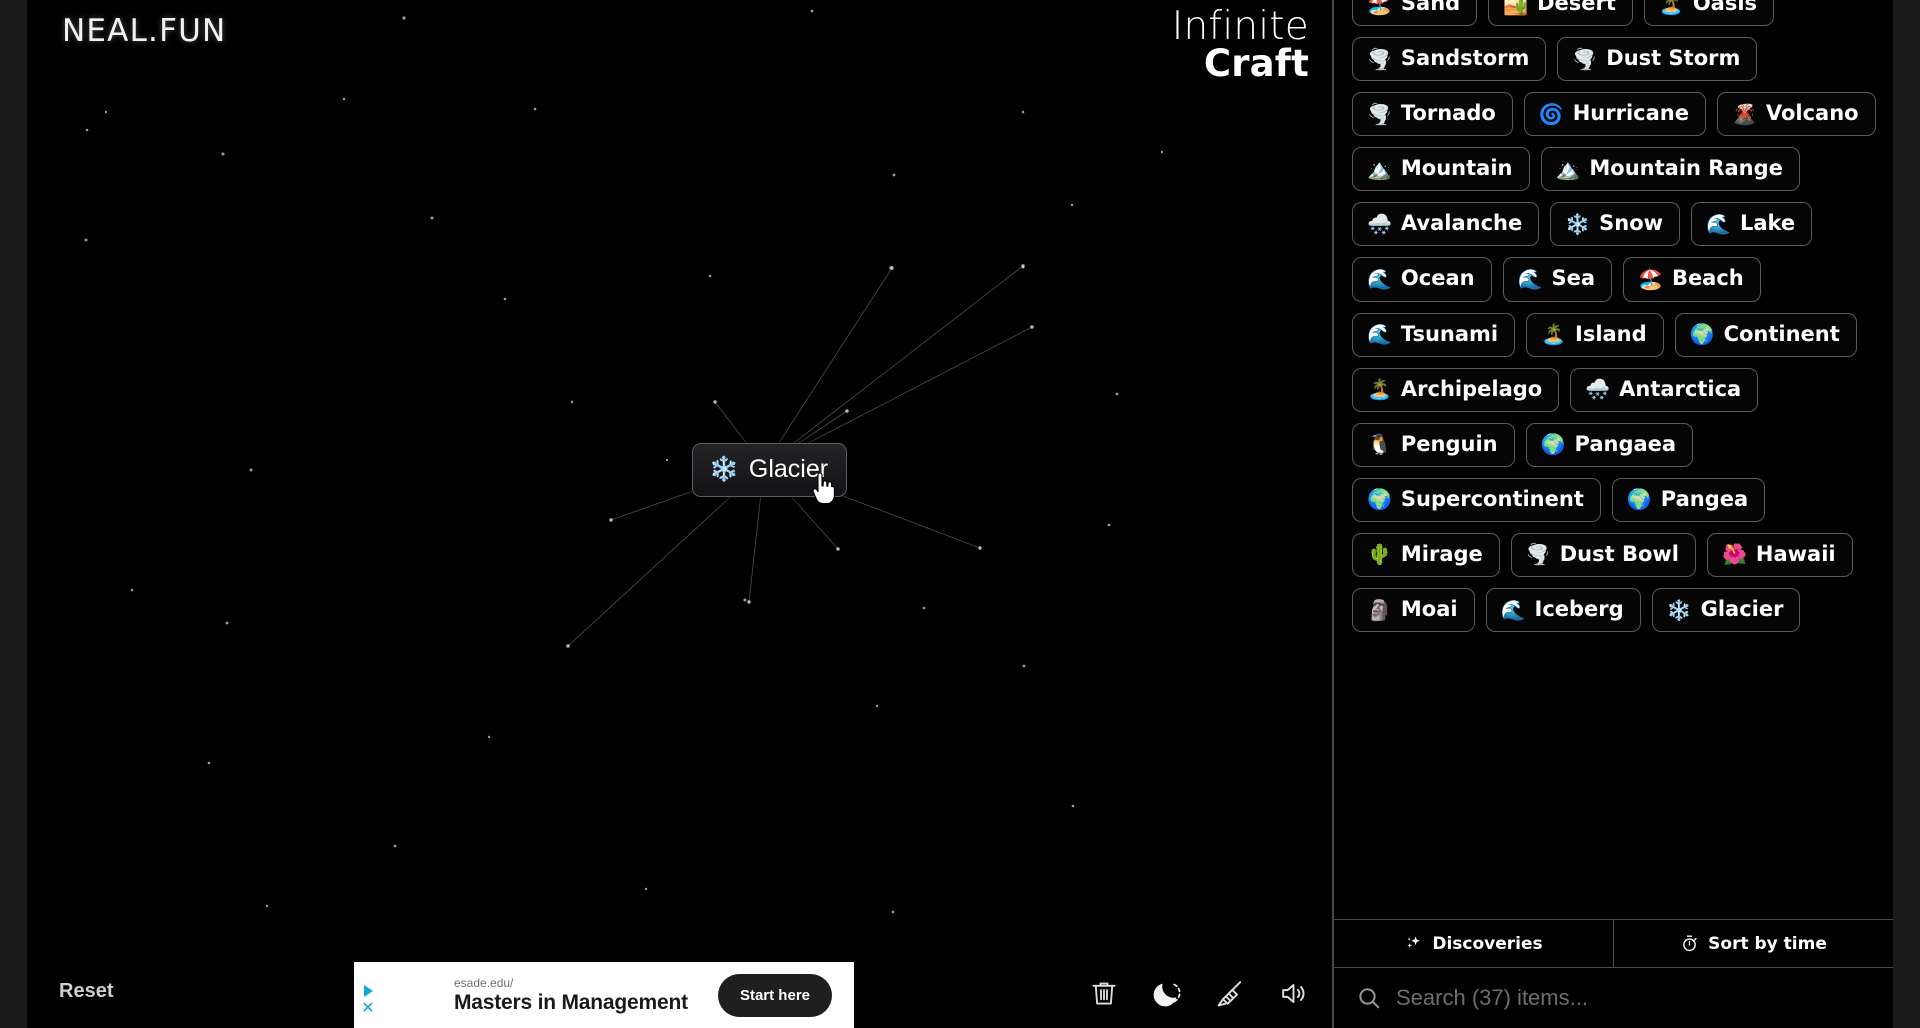 This screenshot has width=1920, height=1028. I want to click on play-icon, so click(368, 991).